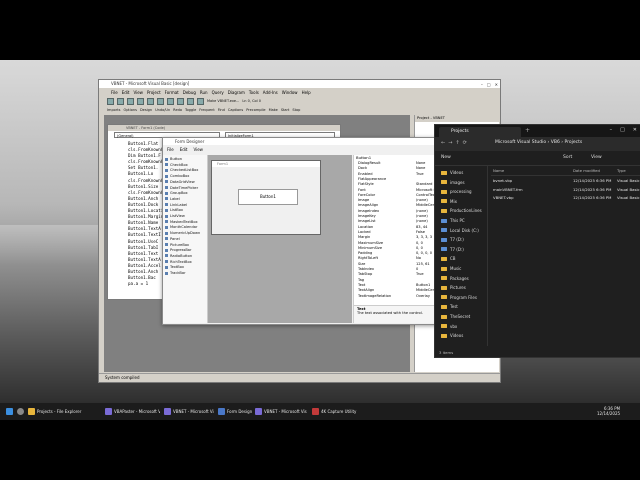 This screenshot has width=640, height=480. I want to click on new-tab-icon: +, so click(527, 130).